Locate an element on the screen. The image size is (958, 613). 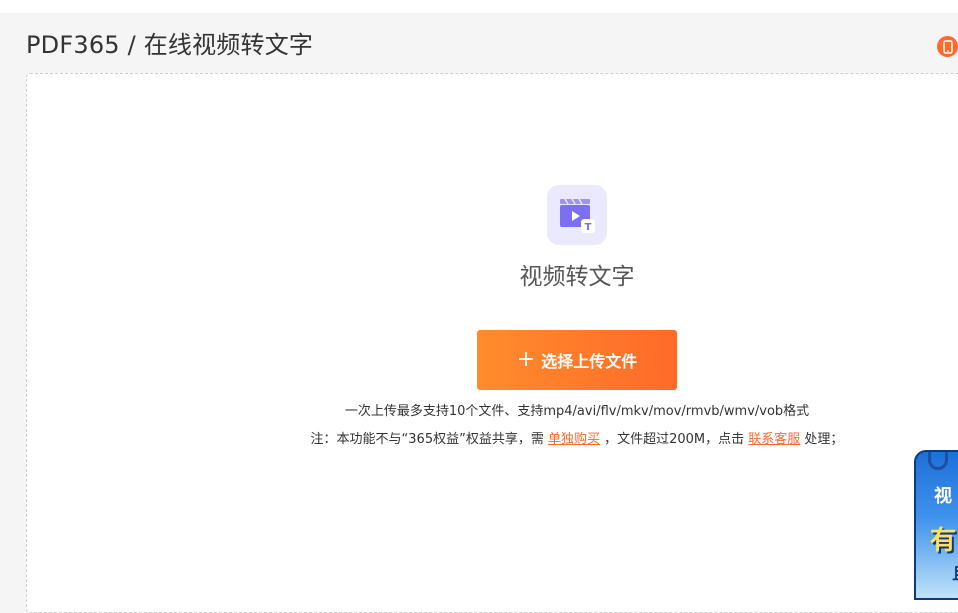
promo-banner: 视 有 且 is located at coordinates (936, 525).